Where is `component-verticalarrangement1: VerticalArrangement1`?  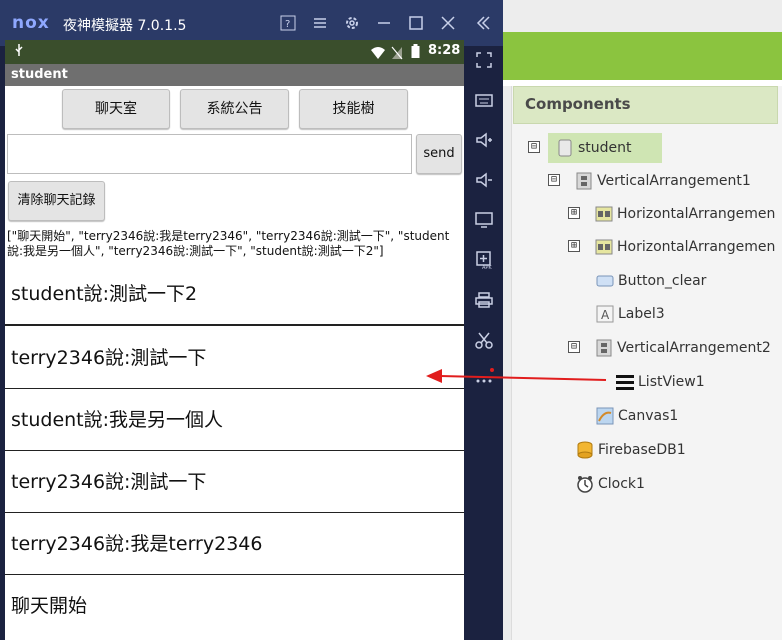 component-verticalarrangement1: VerticalArrangement1 is located at coordinates (663, 181).